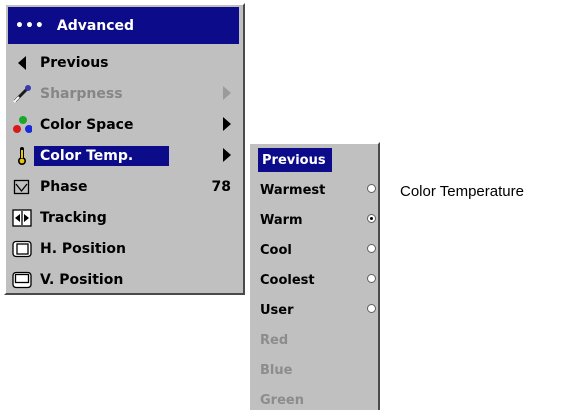  Describe the element at coordinates (287, 280) in the screenshot. I see `submenu-item-label: Coolest` at that location.